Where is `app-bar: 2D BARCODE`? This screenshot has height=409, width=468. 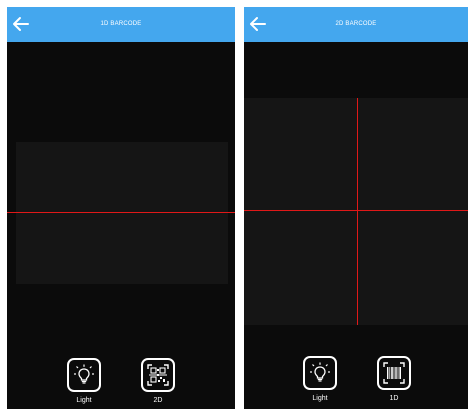 app-bar: 2D BARCODE is located at coordinates (356, 24).